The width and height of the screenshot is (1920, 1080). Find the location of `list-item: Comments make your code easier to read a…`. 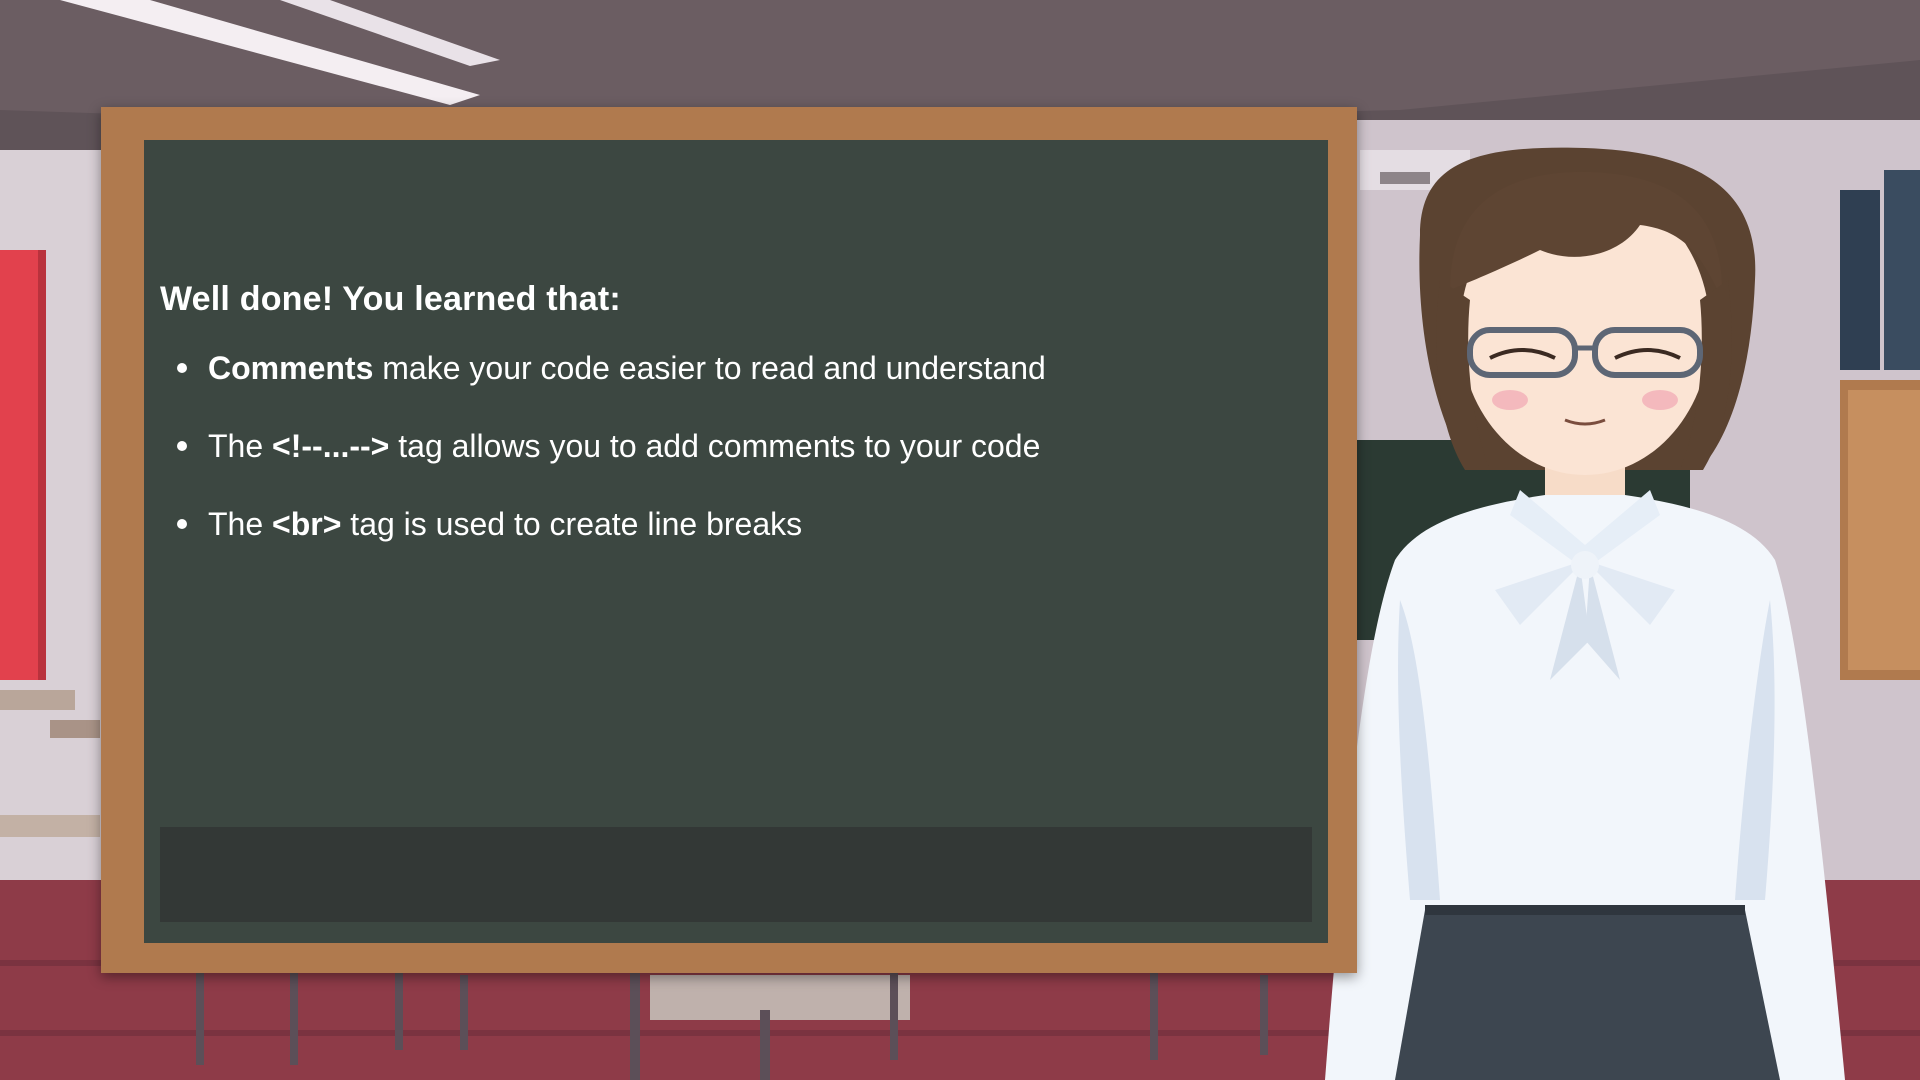

list-item: Comments make your code easier to read a… is located at coordinates (735, 368).